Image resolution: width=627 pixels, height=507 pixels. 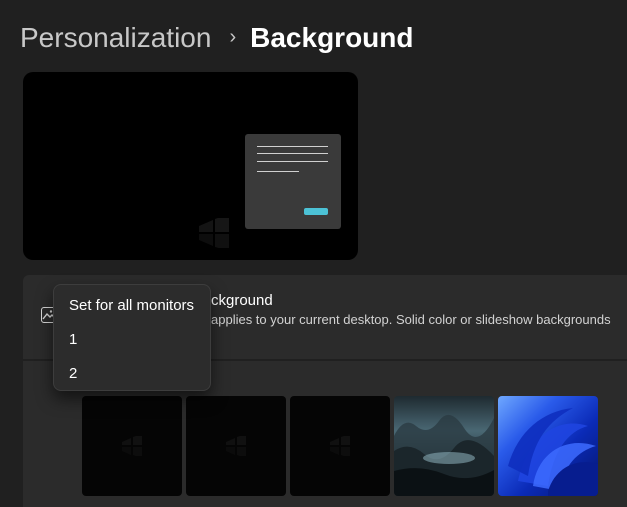 I want to click on page-title: Background, so click(x=332, y=37).